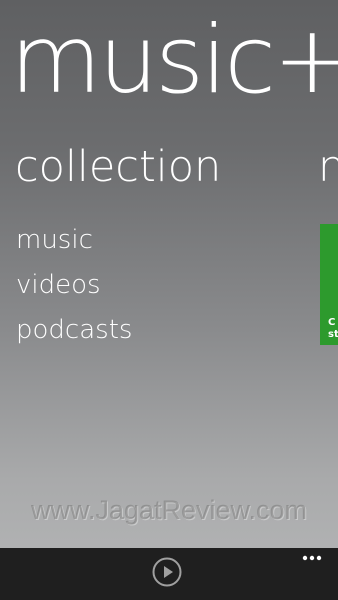 The image size is (338, 600). What do you see at coordinates (169, 510) in the screenshot?
I see `watermark: www.JagatReview.com` at bounding box center [169, 510].